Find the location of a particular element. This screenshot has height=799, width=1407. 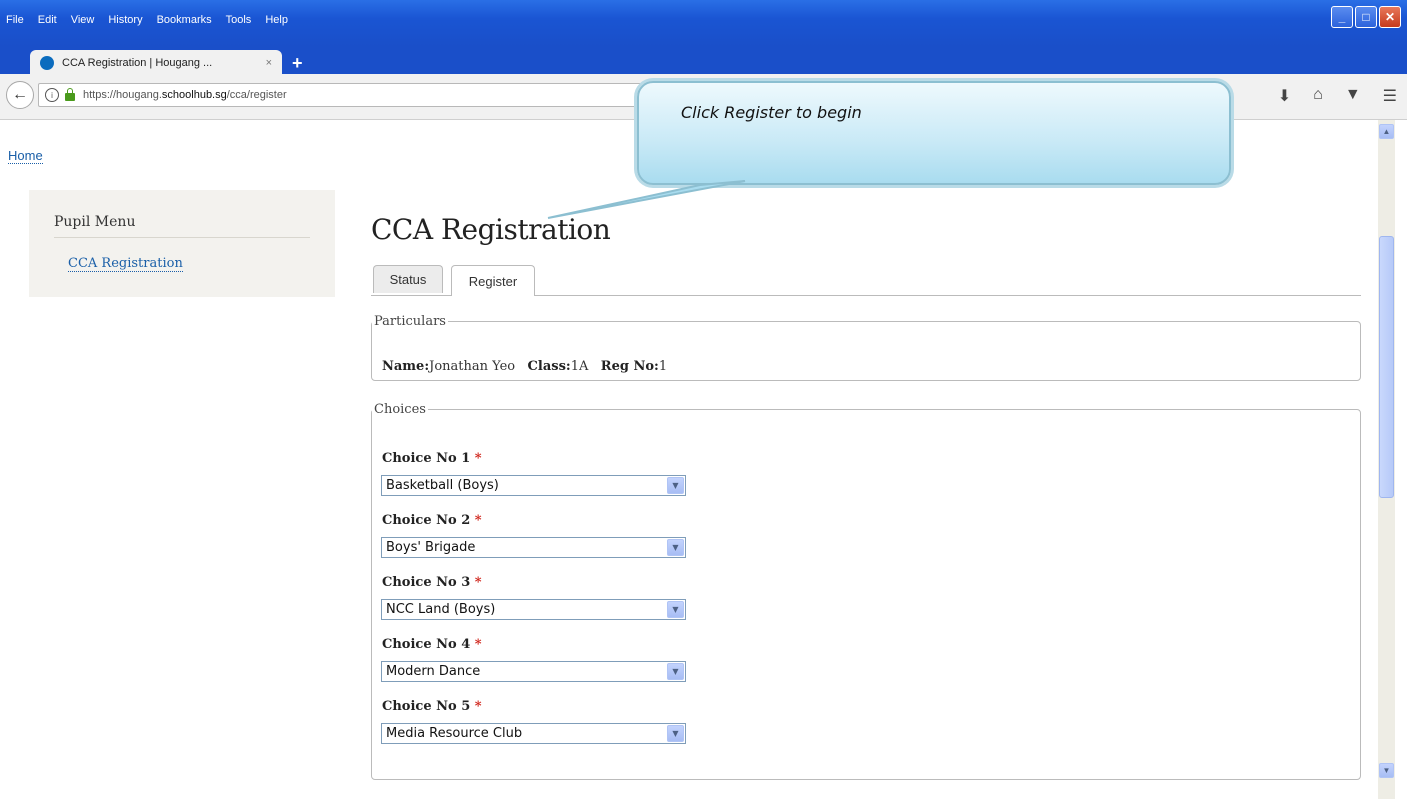

download-icon: ⬇ is located at coordinates (1284, 96).